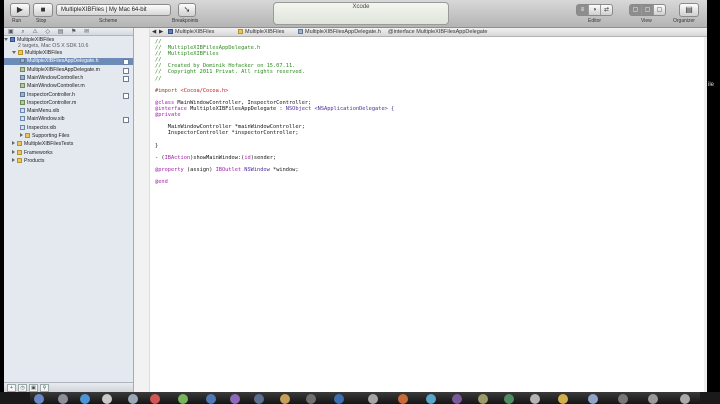  Describe the element at coordinates (107, 399) in the screenshot. I see `mail-icon` at that location.